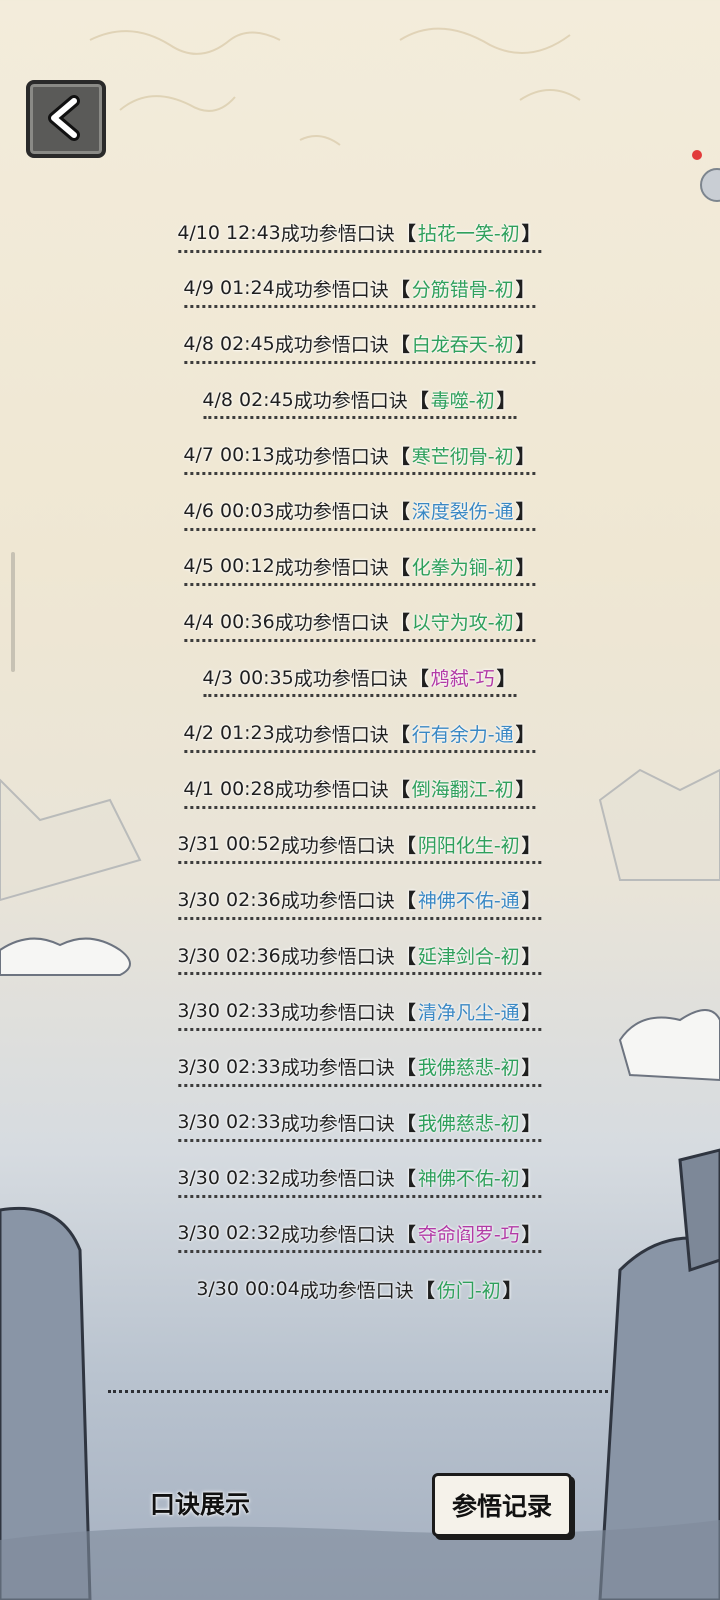 This screenshot has width=720, height=1600. I want to click on tab-comprehension-records: 参悟记录, so click(502, 1505).